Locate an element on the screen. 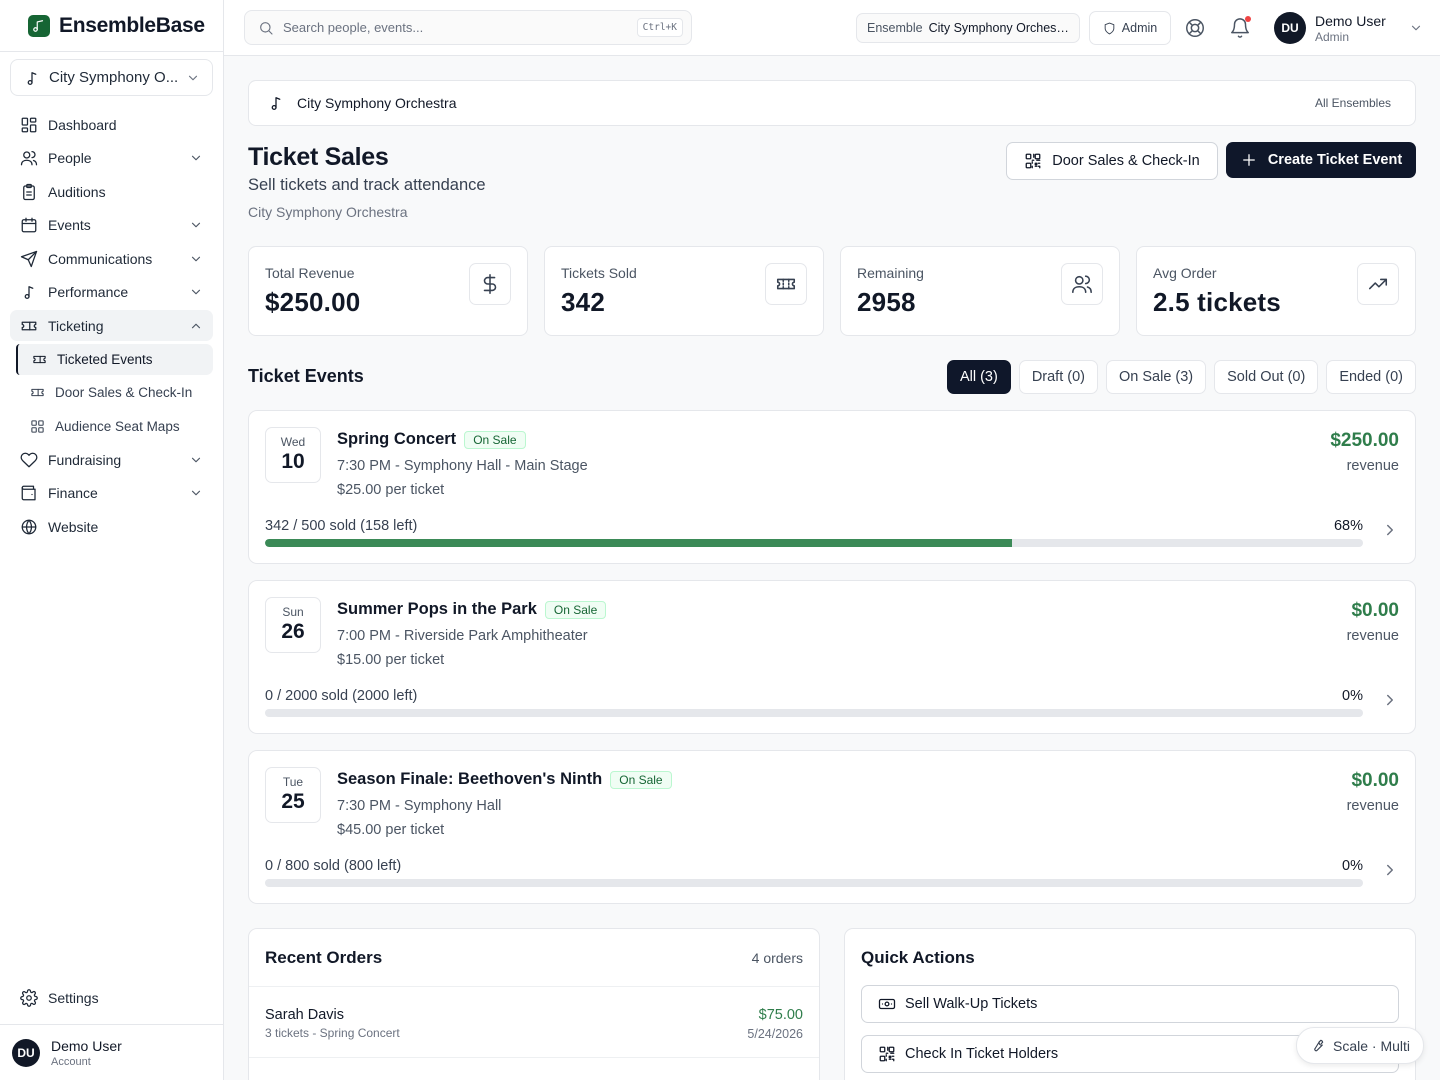 This screenshot has height=1080, width=1440. search-bar: Ctrl+K is located at coordinates (468, 27).